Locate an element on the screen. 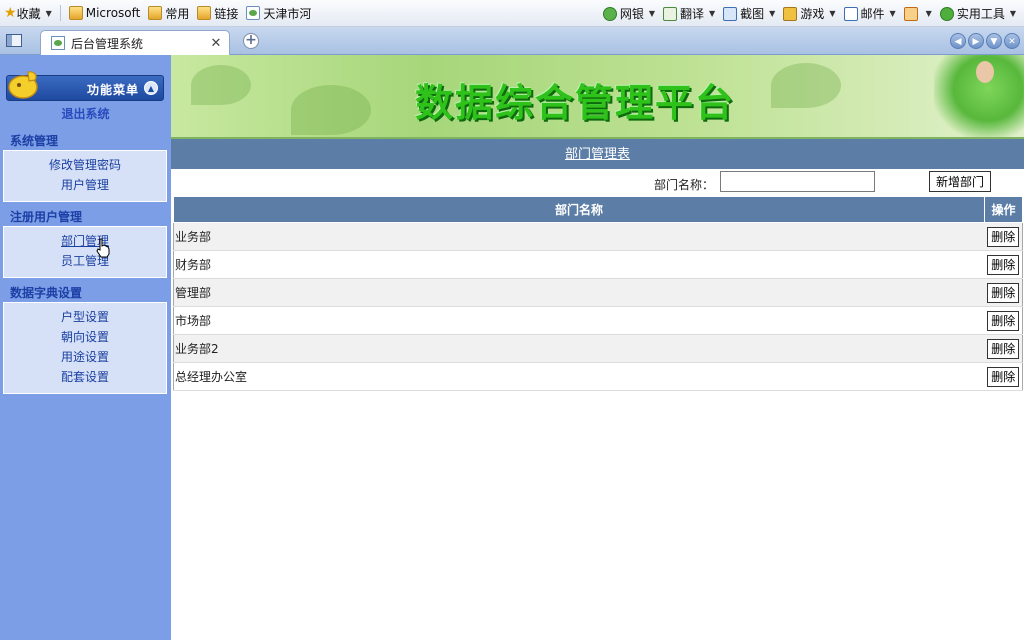 The height and width of the screenshot is (640, 1024). section-system: 修改管理密码 用户管理 is located at coordinates (85, 176).